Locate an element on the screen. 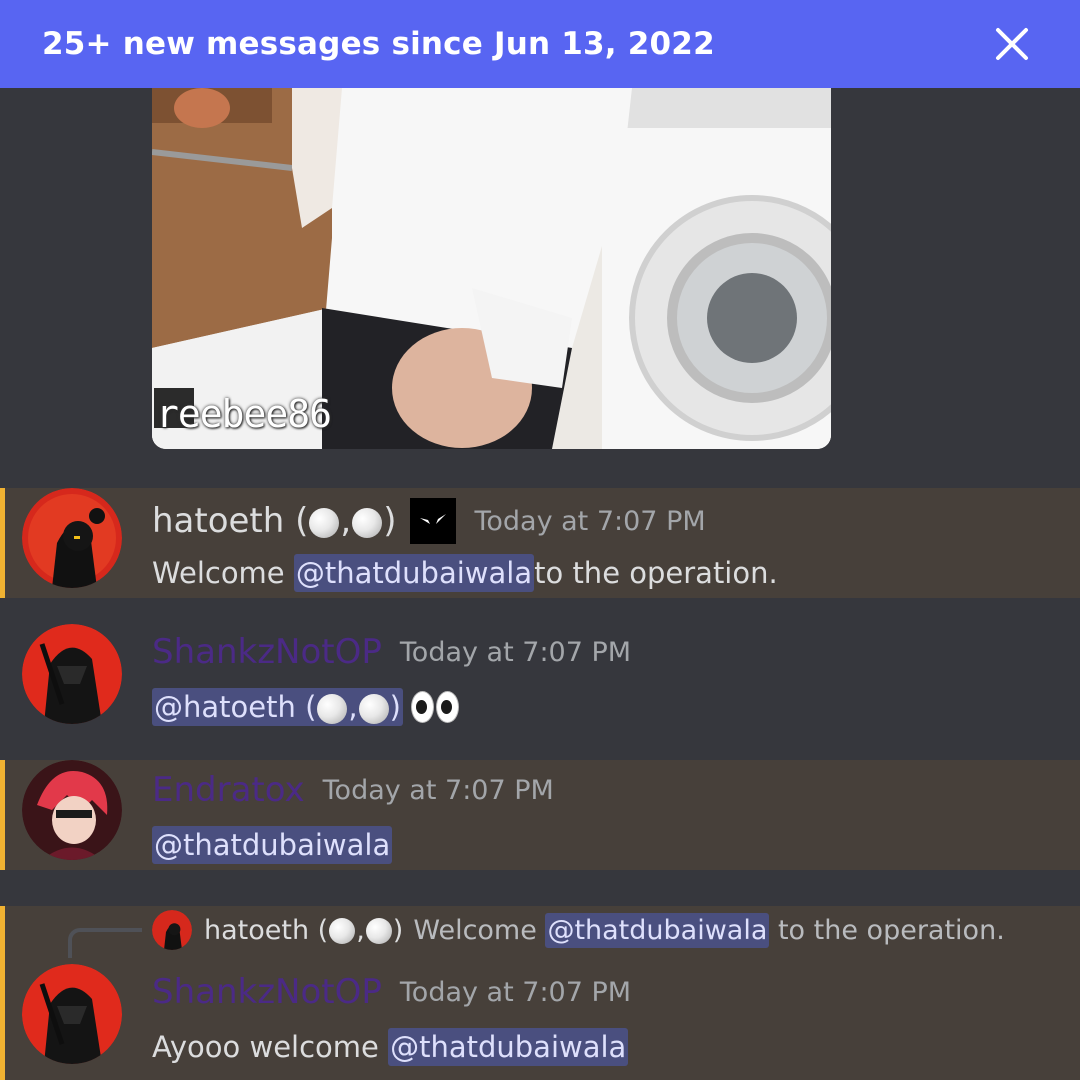 Image resolution: width=1080 pixels, height=1080 pixels. username: hatoeth (,) is located at coordinates (274, 521).